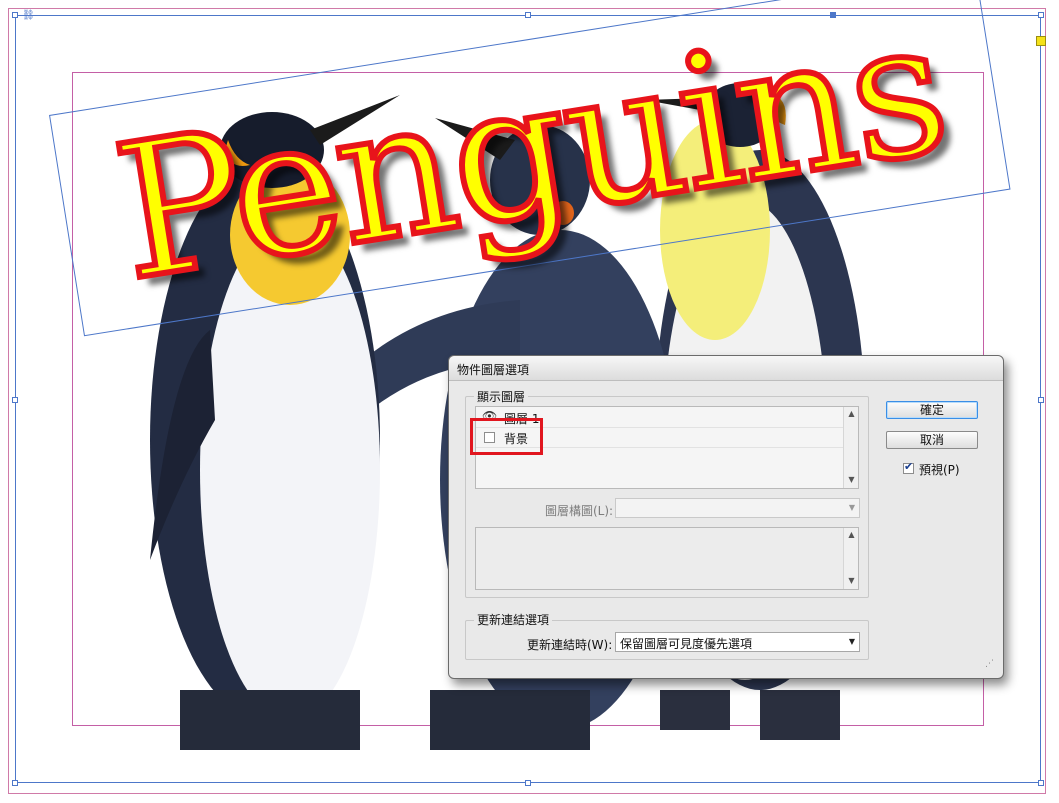 This screenshot has height=803, width=1059. Describe the element at coordinates (570, 645) in the screenshot. I see `update-label: 更新連結時(W):` at that location.